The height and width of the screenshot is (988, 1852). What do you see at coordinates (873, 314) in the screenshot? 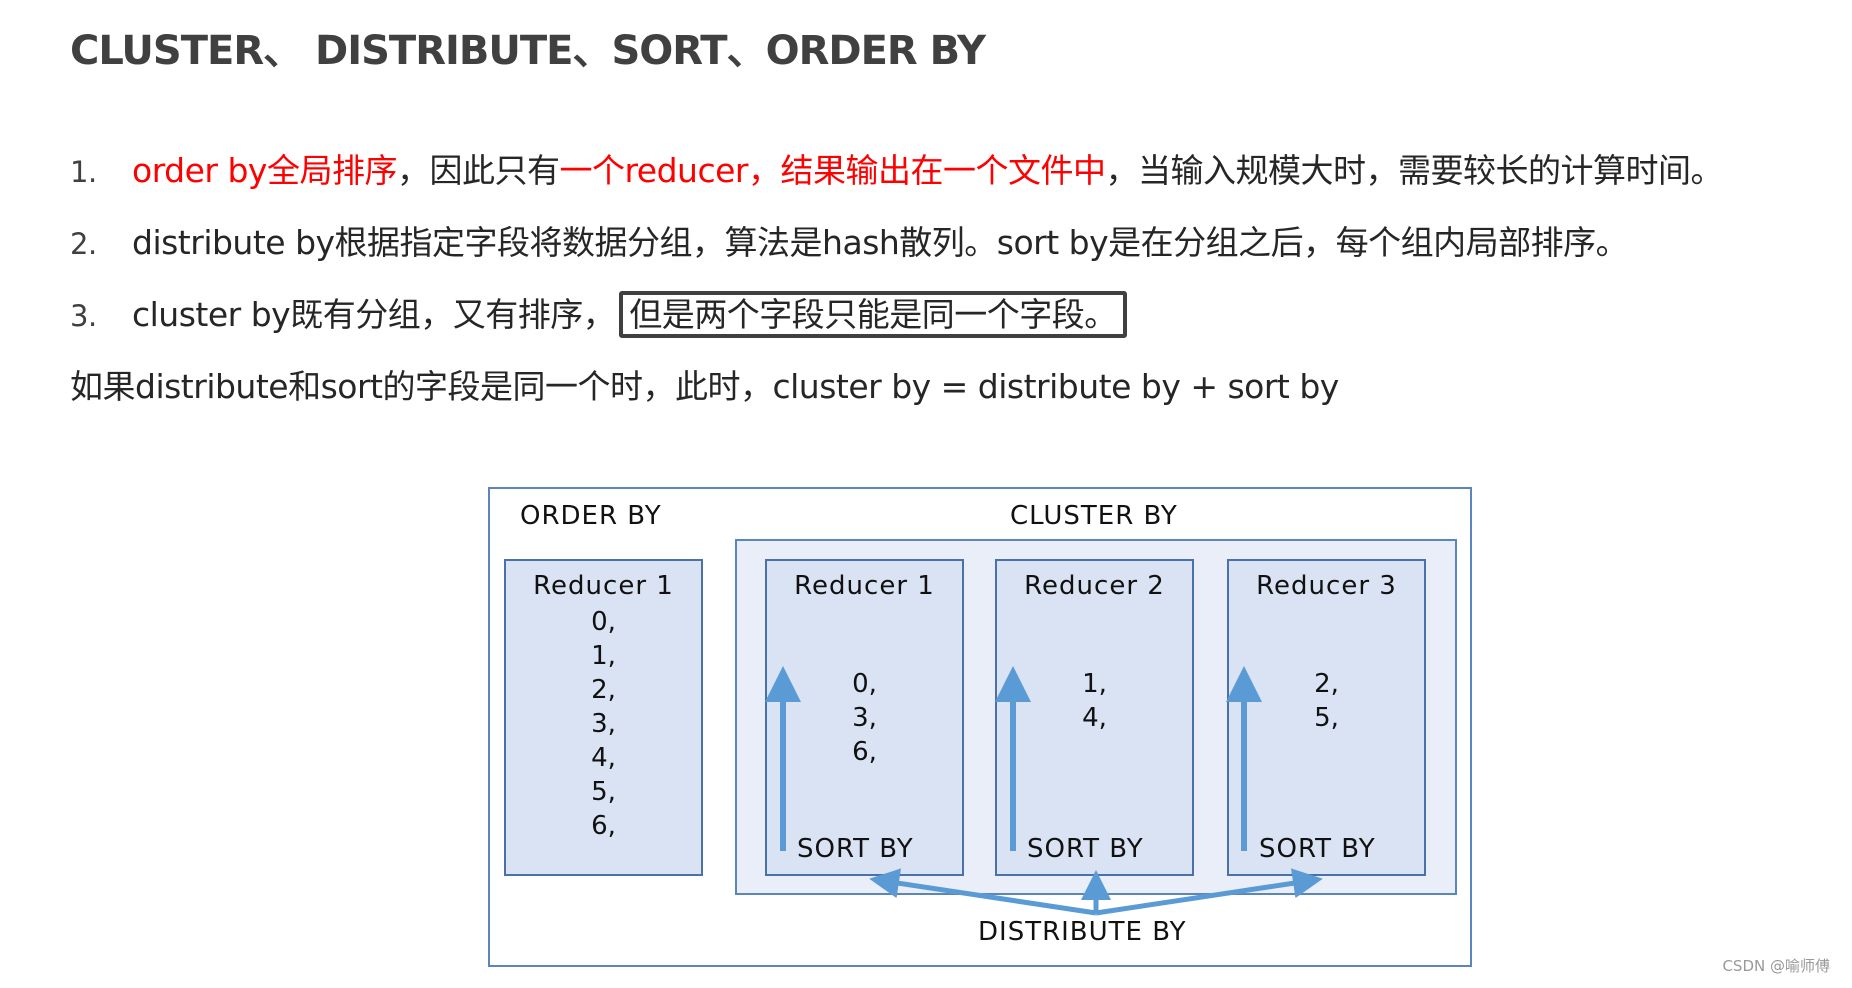
I see `highlighted-text-box: 但是两个字段只能是同一个字段。` at bounding box center [873, 314].